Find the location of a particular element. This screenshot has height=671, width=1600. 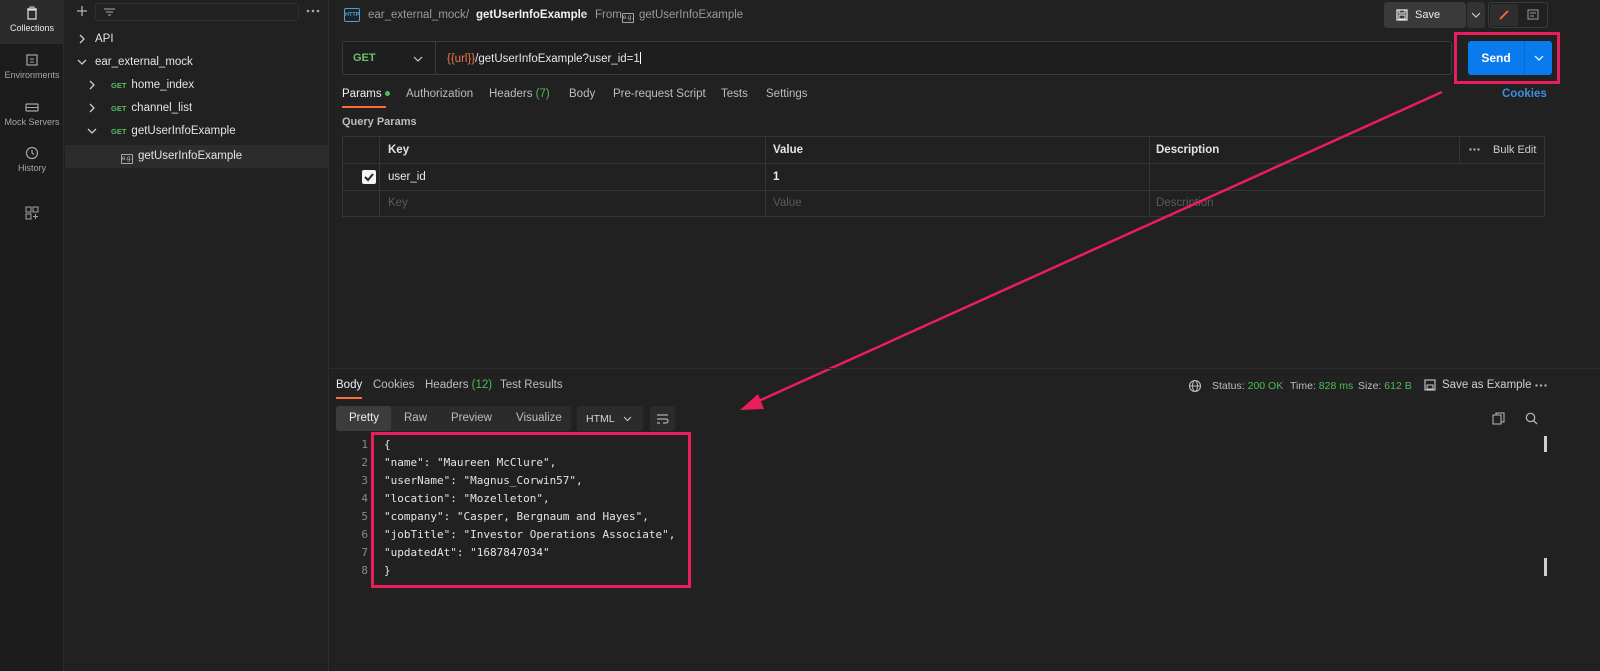

language-select: HTML is located at coordinates (610, 418).